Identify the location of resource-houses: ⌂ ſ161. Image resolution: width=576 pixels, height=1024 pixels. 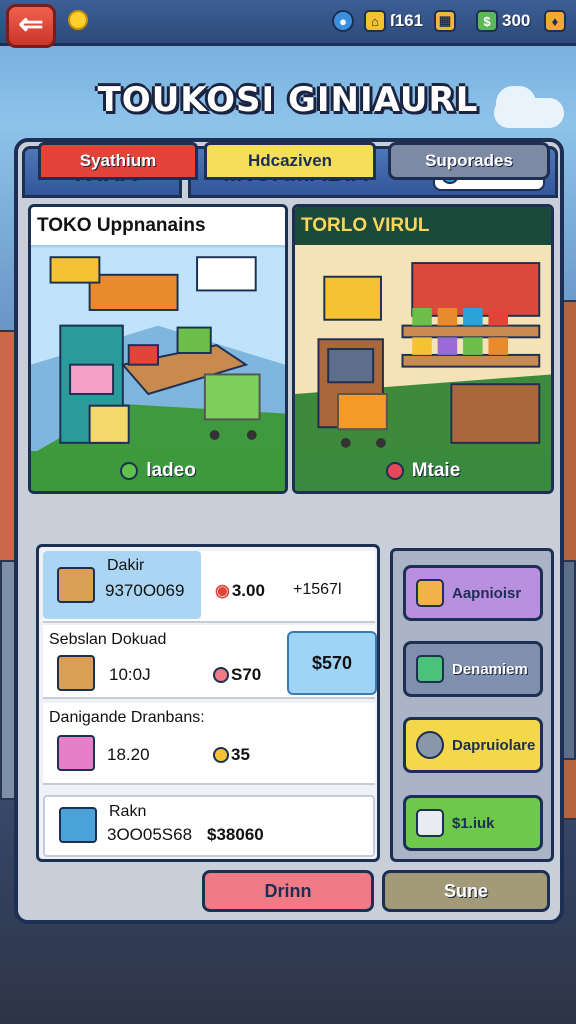
(393, 21).